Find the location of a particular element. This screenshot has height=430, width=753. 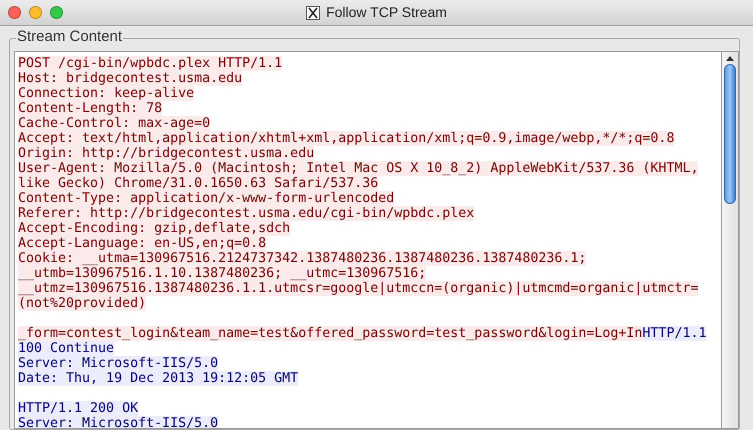

window-title: Follow TCP Stream is located at coordinates (386, 12).